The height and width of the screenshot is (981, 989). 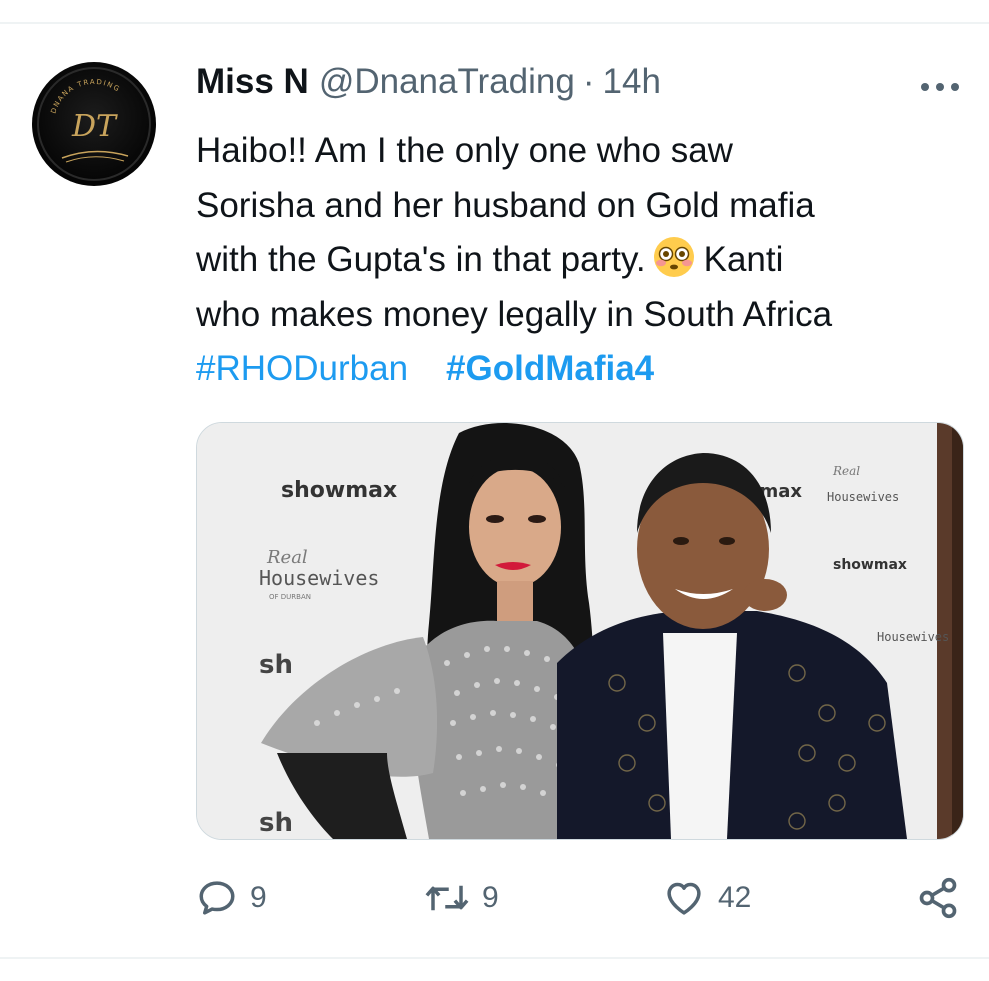 I want to click on like-button: 42, so click(x=706, y=898).